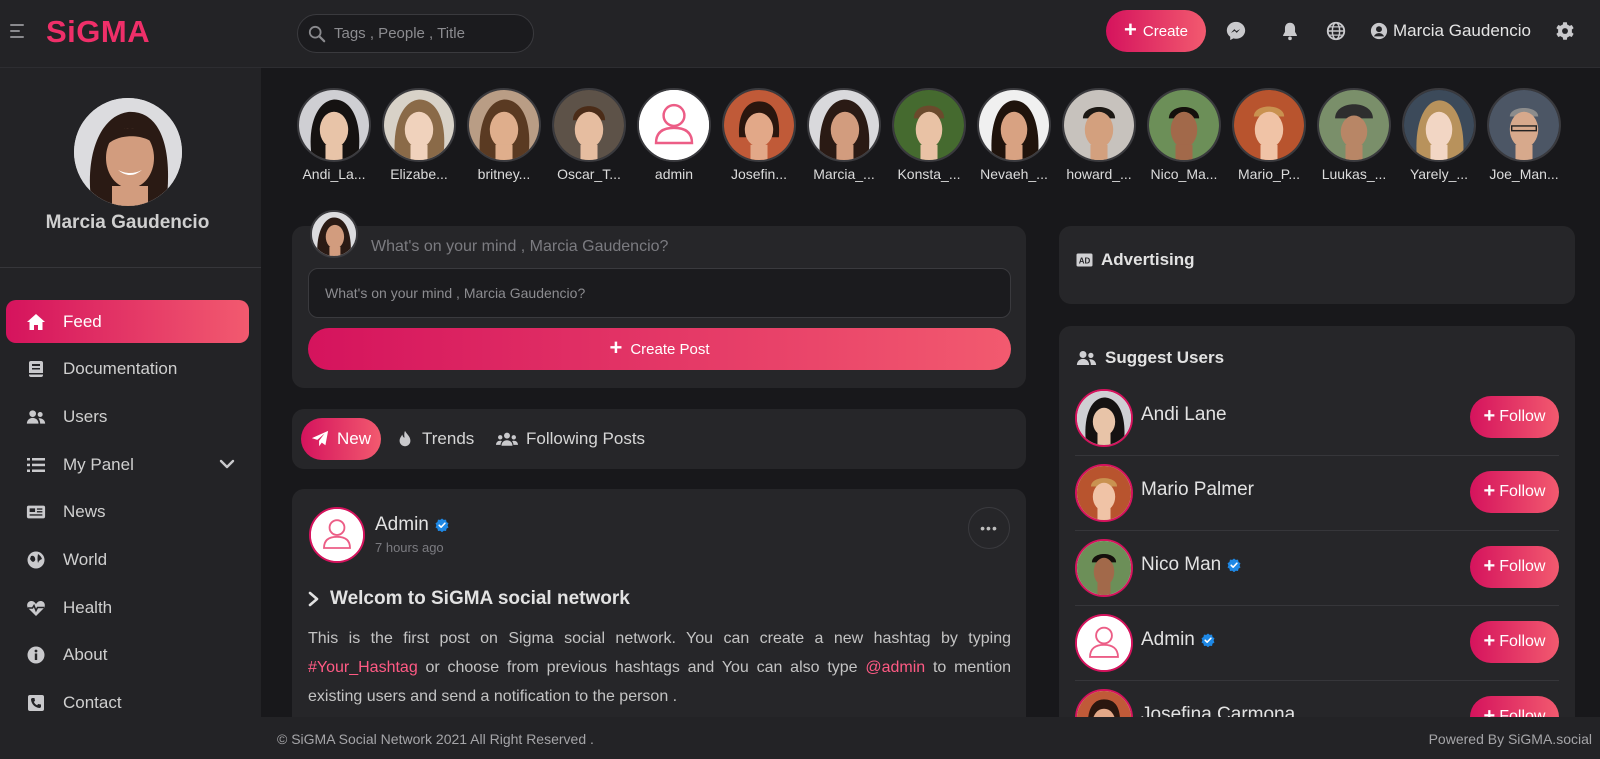 This screenshot has width=1600, height=759. I want to click on bell-icon, so click(1290, 31).